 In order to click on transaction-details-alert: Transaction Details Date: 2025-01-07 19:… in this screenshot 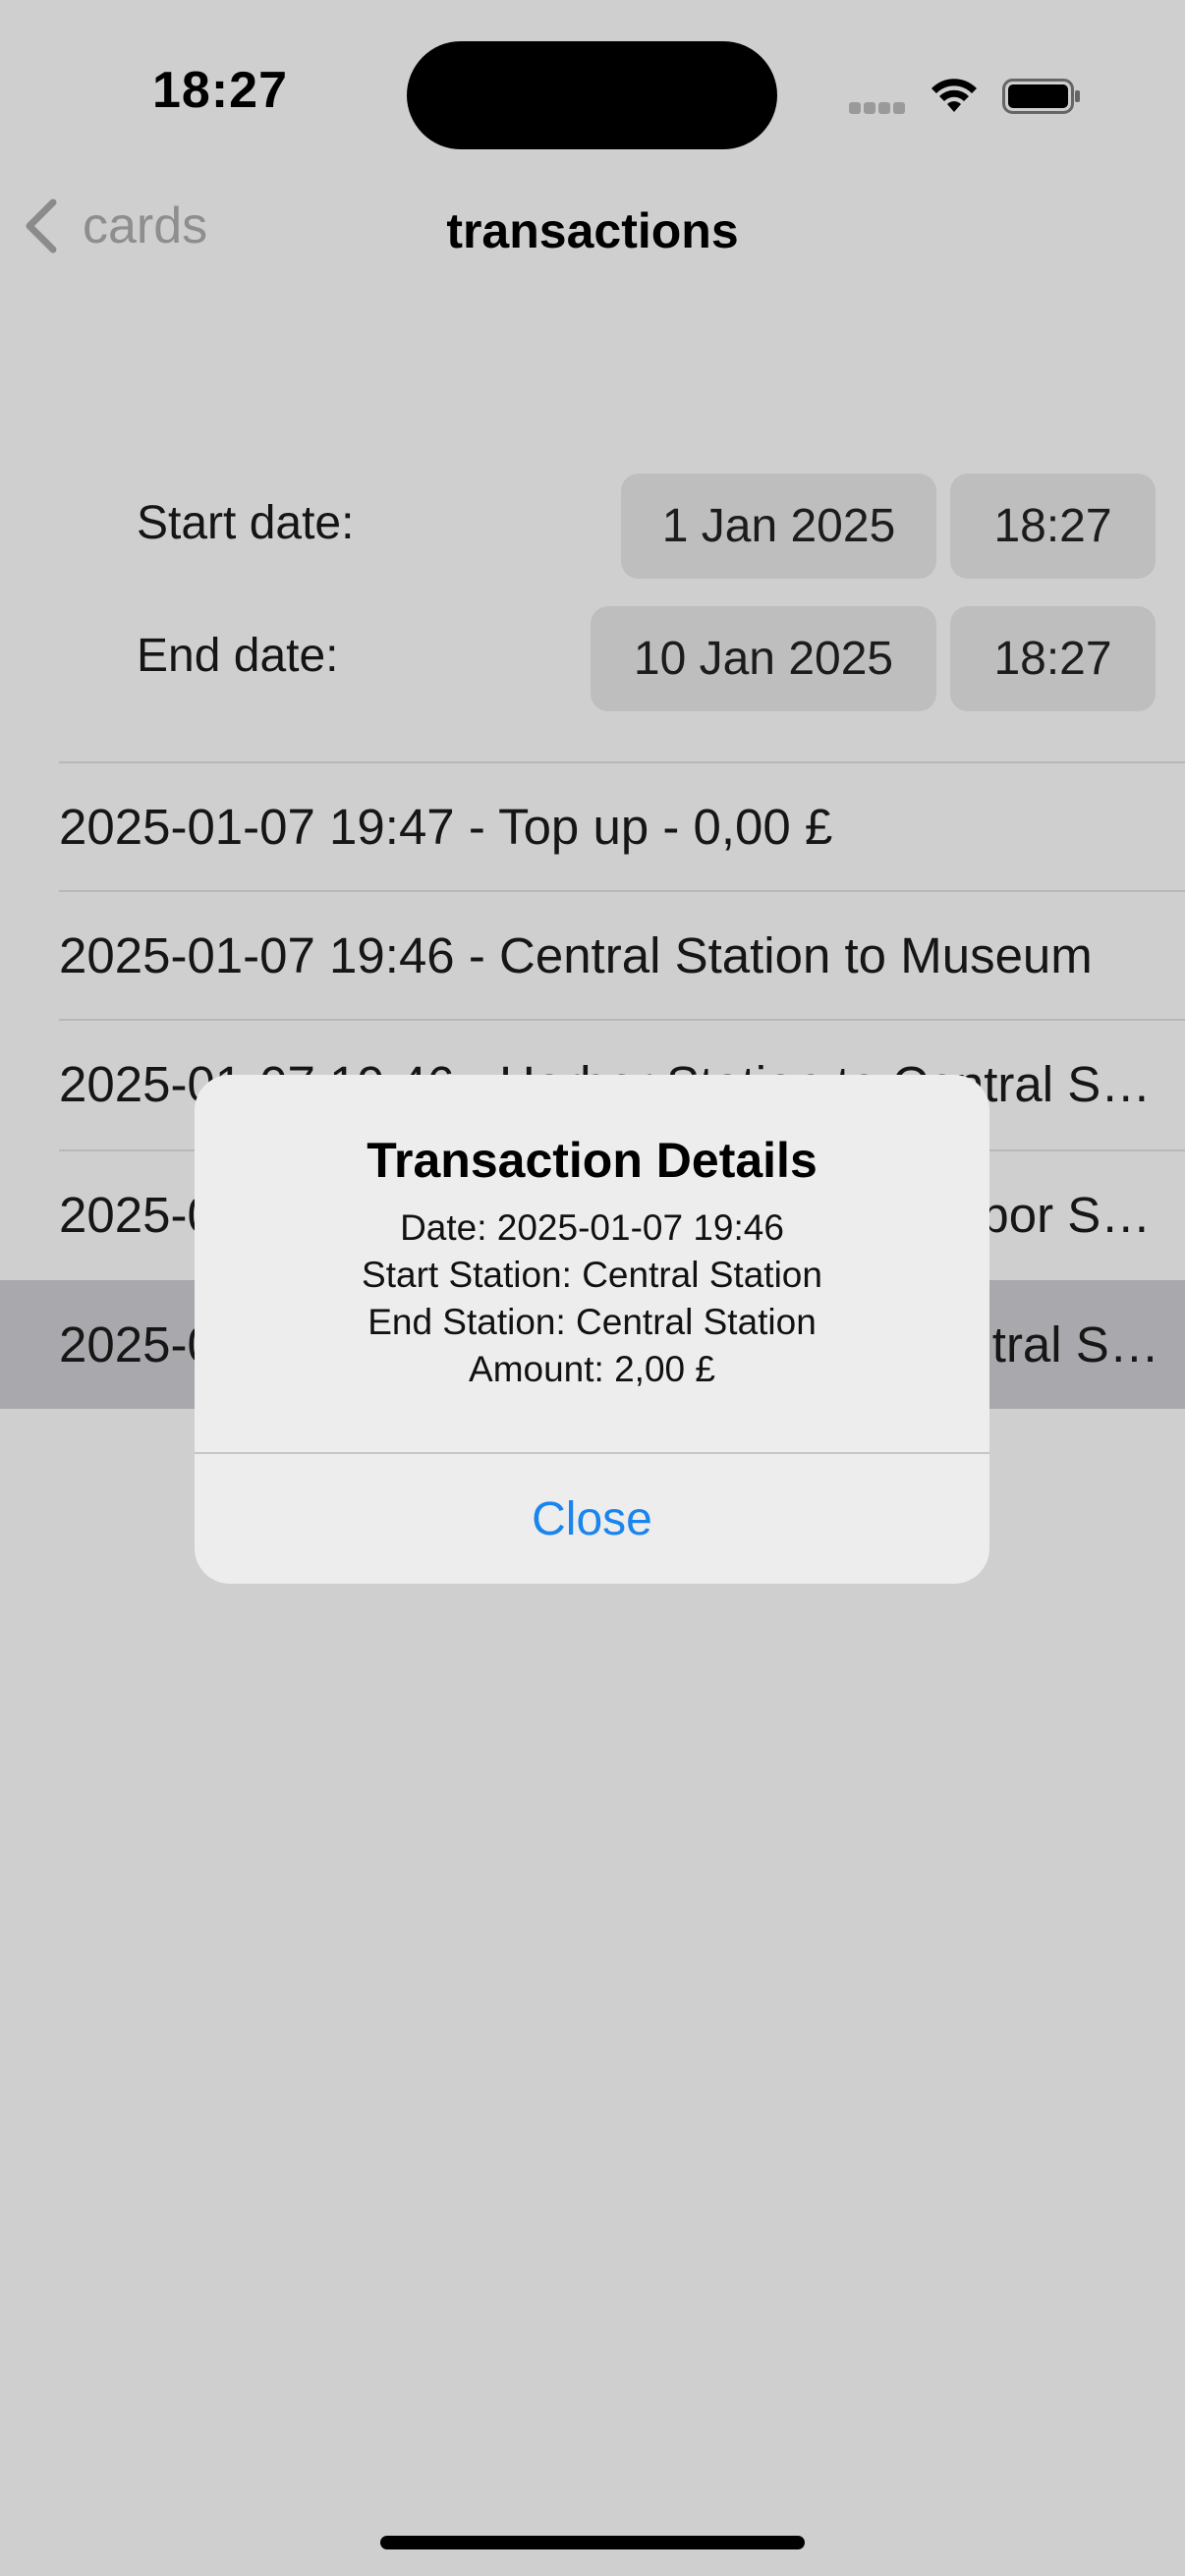, I will do `click(592, 1329)`.